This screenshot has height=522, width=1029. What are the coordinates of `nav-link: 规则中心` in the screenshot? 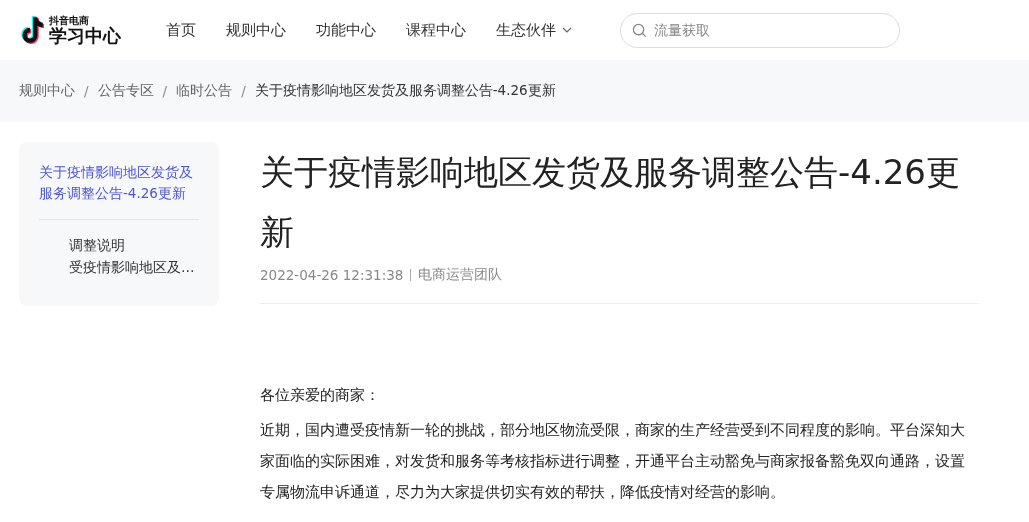 It's located at (256, 30).